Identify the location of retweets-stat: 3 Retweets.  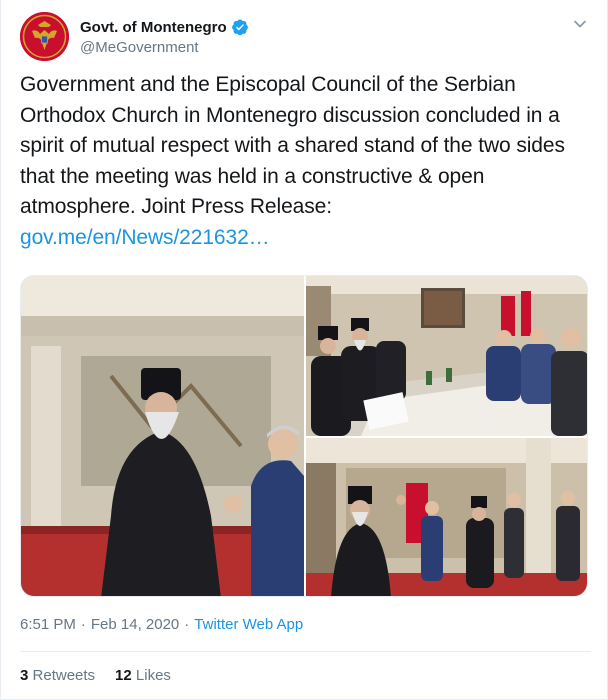
(57, 675).